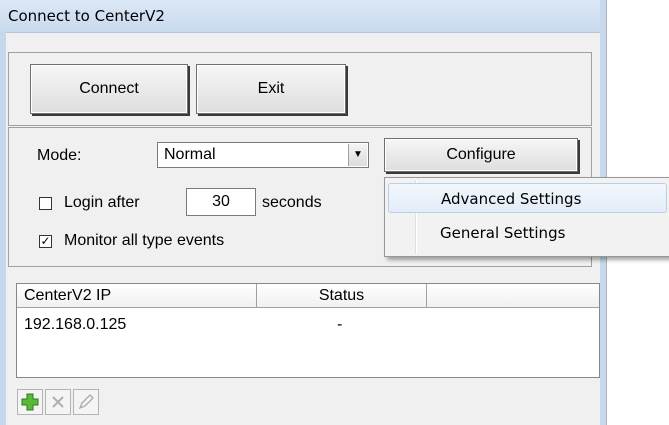 This screenshot has width=669, height=425. Describe the element at coordinates (357, 155) in the screenshot. I see `chevron-down-icon: ▼` at that location.